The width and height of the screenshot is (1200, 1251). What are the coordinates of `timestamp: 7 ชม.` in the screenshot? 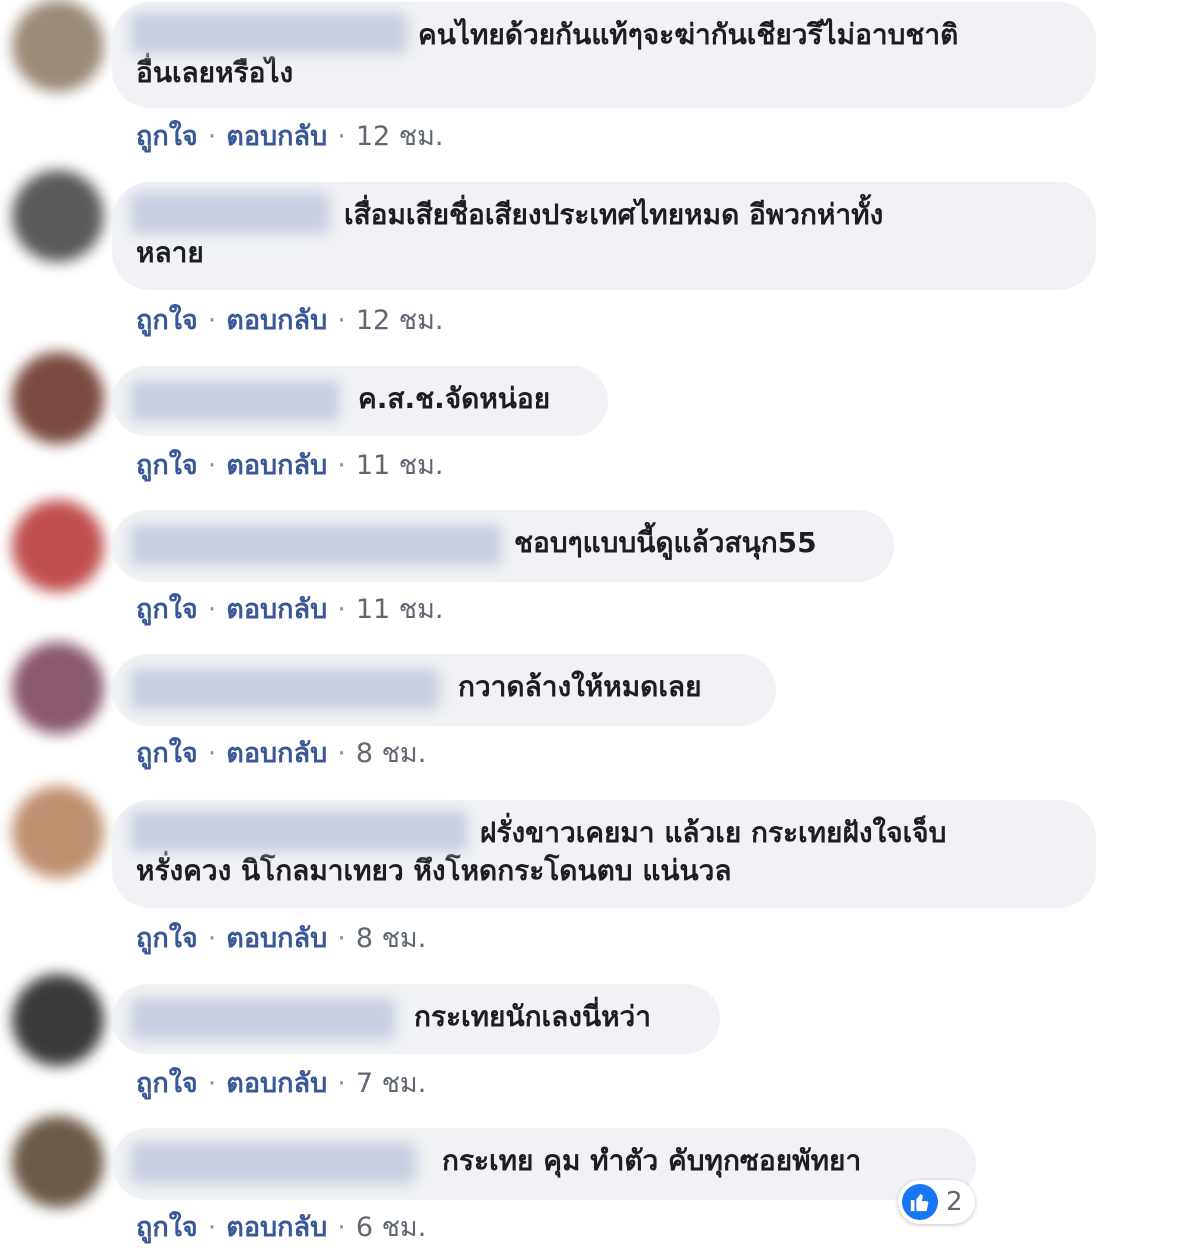 It's located at (391, 1083).